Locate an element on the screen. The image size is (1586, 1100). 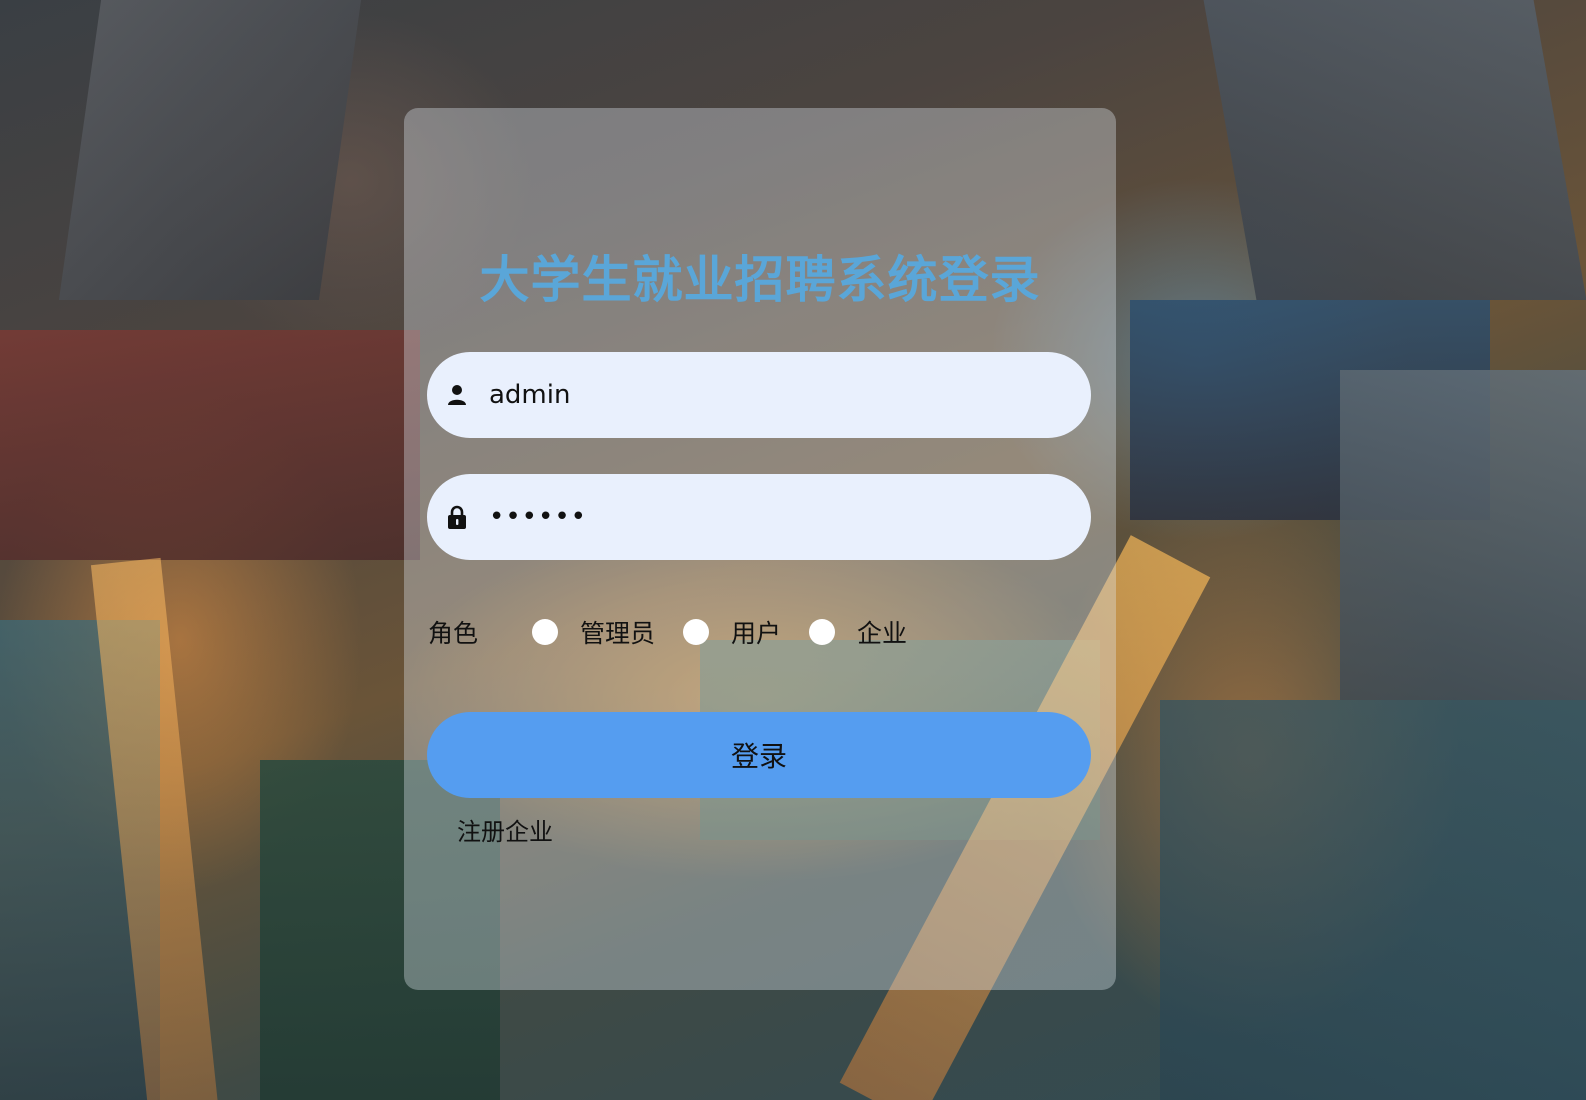
role-selector: 角色 管理员 用户 企业 is located at coordinates (681, 632).